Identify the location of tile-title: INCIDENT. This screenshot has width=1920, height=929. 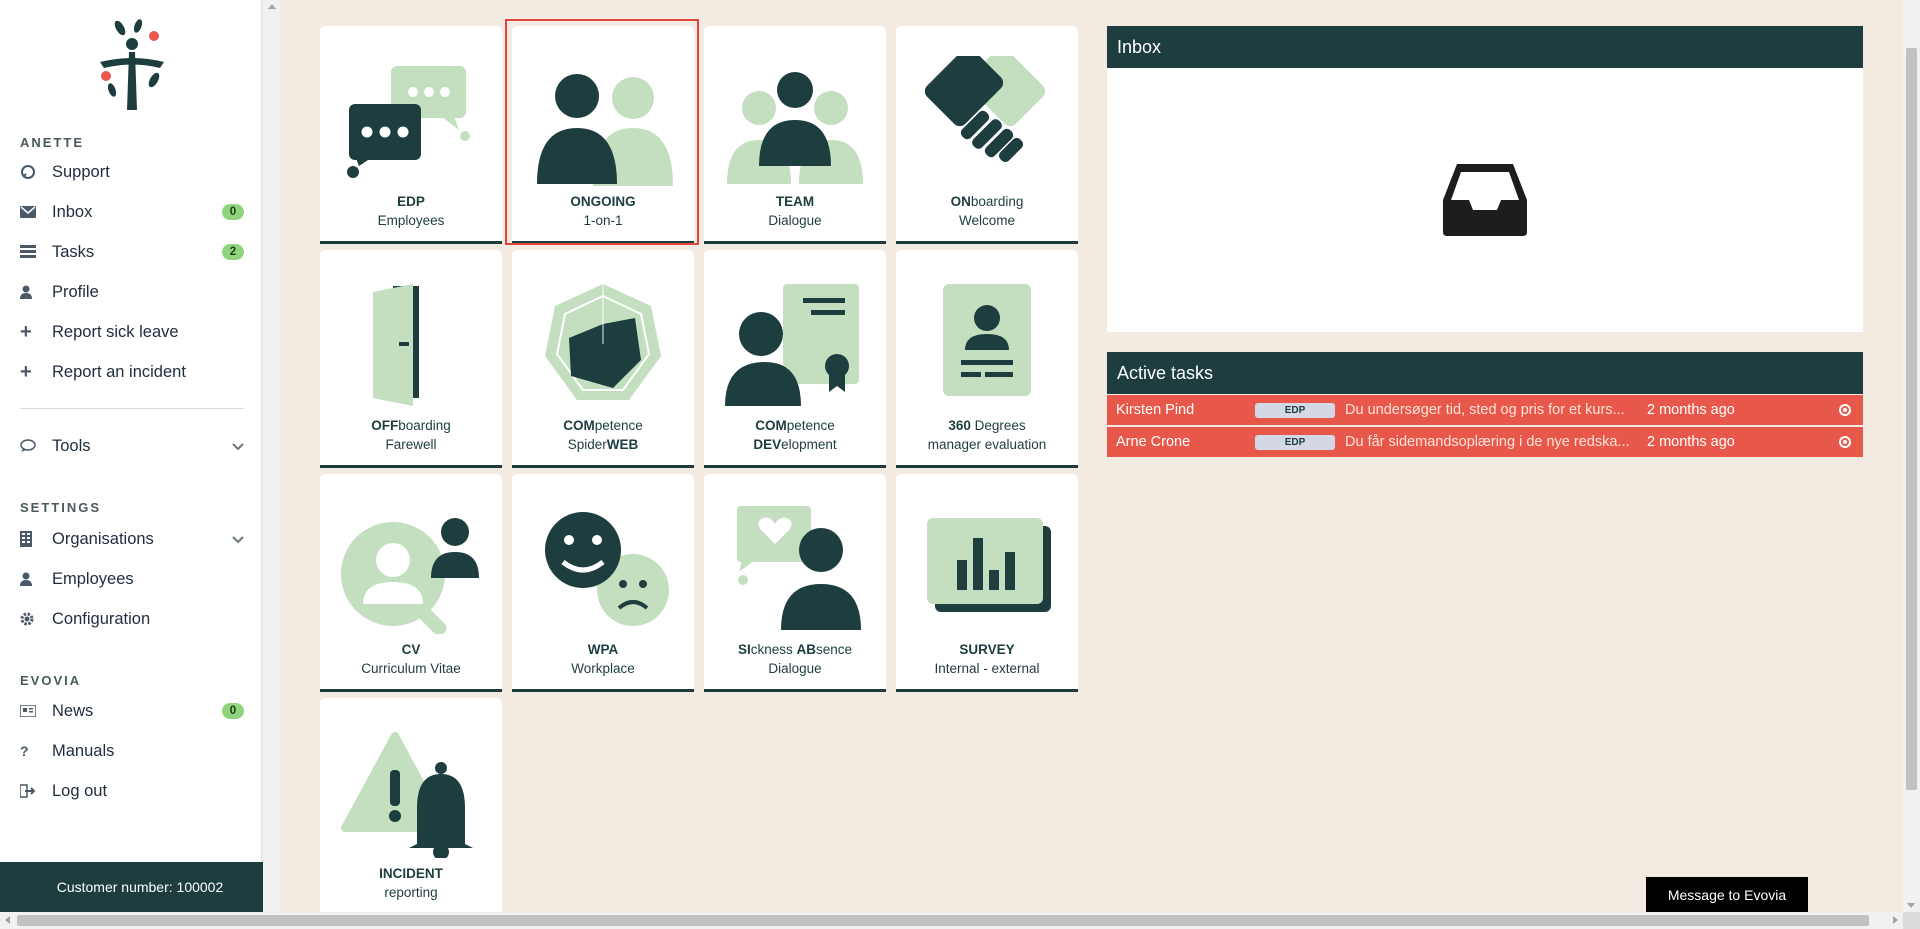
(411, 873).